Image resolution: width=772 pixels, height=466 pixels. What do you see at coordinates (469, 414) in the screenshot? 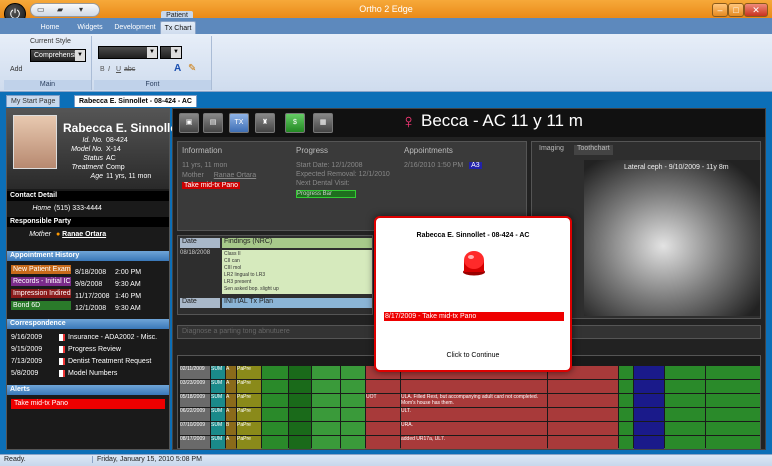
I see `grid-row: 06/22/2009 SUM A PaPre ULT.` at bounding box center [469, 414].